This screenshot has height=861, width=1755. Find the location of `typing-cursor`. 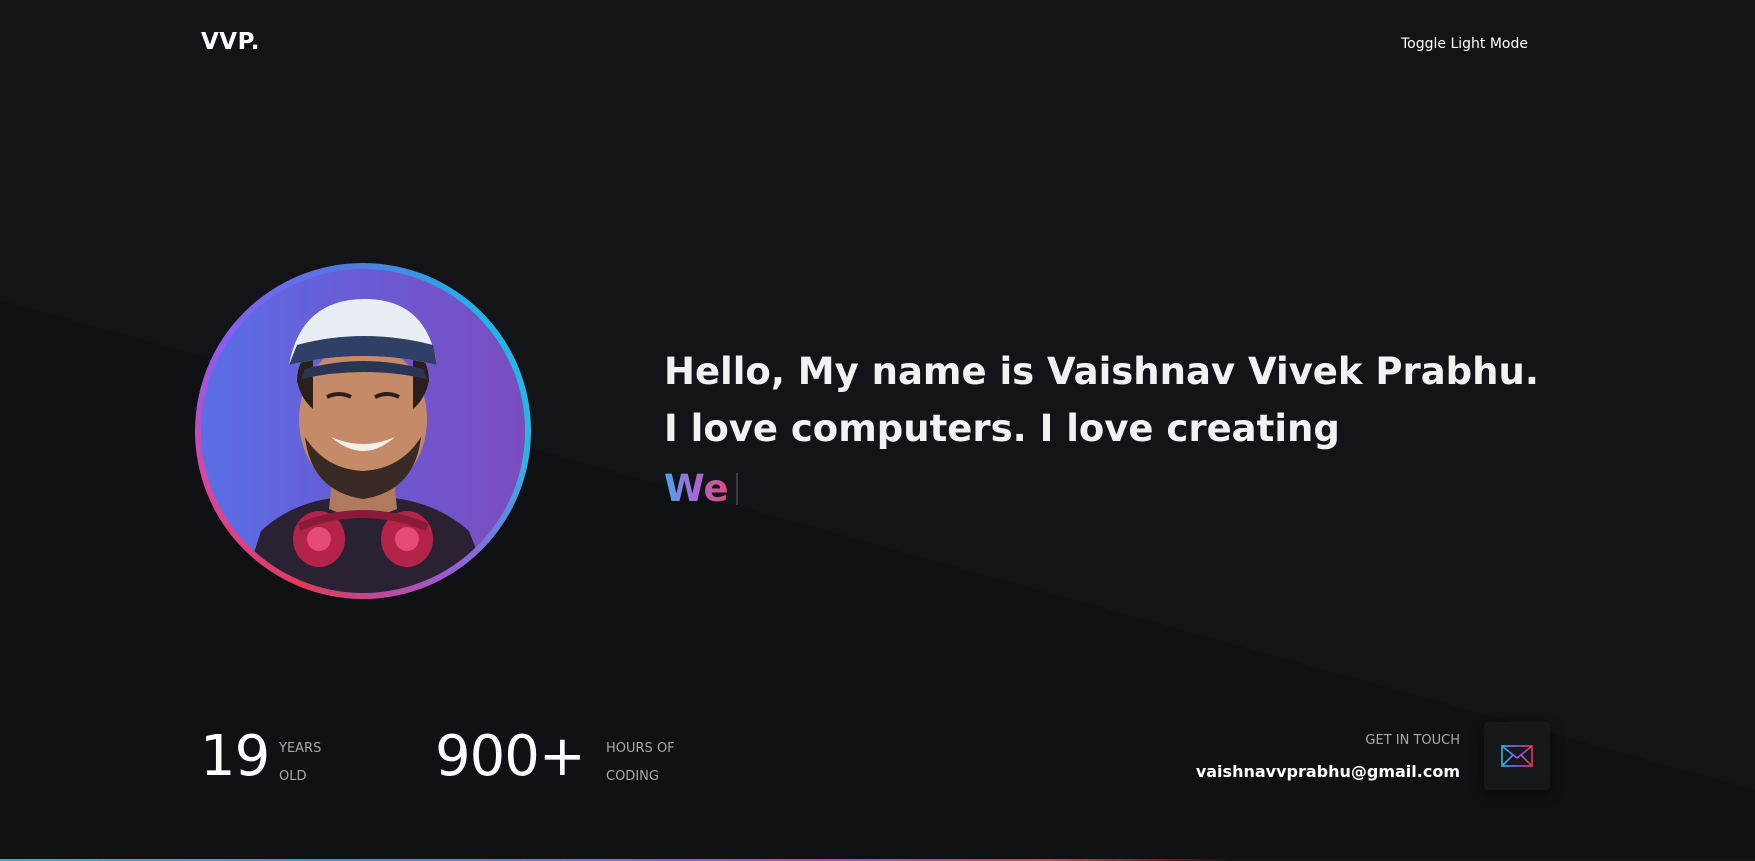

typing-cursor is located at coordinates (737, 489).